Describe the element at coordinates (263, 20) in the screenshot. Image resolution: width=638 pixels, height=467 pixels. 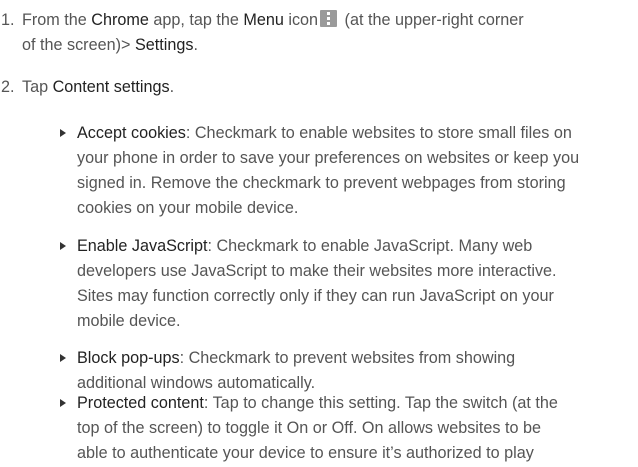
I see `menu-term: Menu` at that location.